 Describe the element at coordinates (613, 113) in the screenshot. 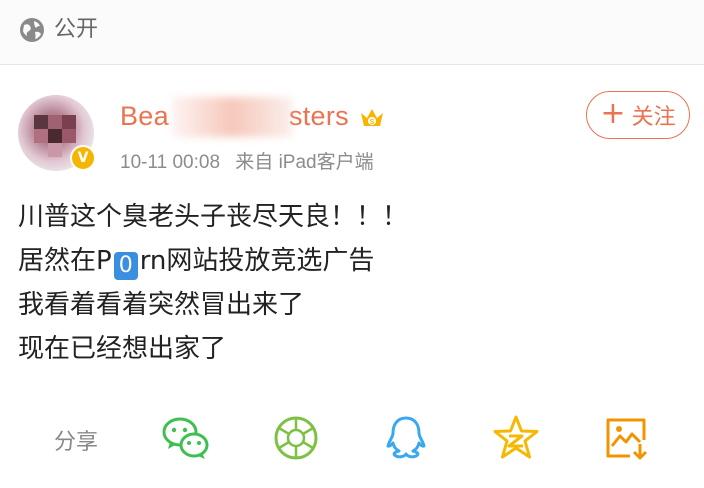

I see `plus-icon: +` at that location.